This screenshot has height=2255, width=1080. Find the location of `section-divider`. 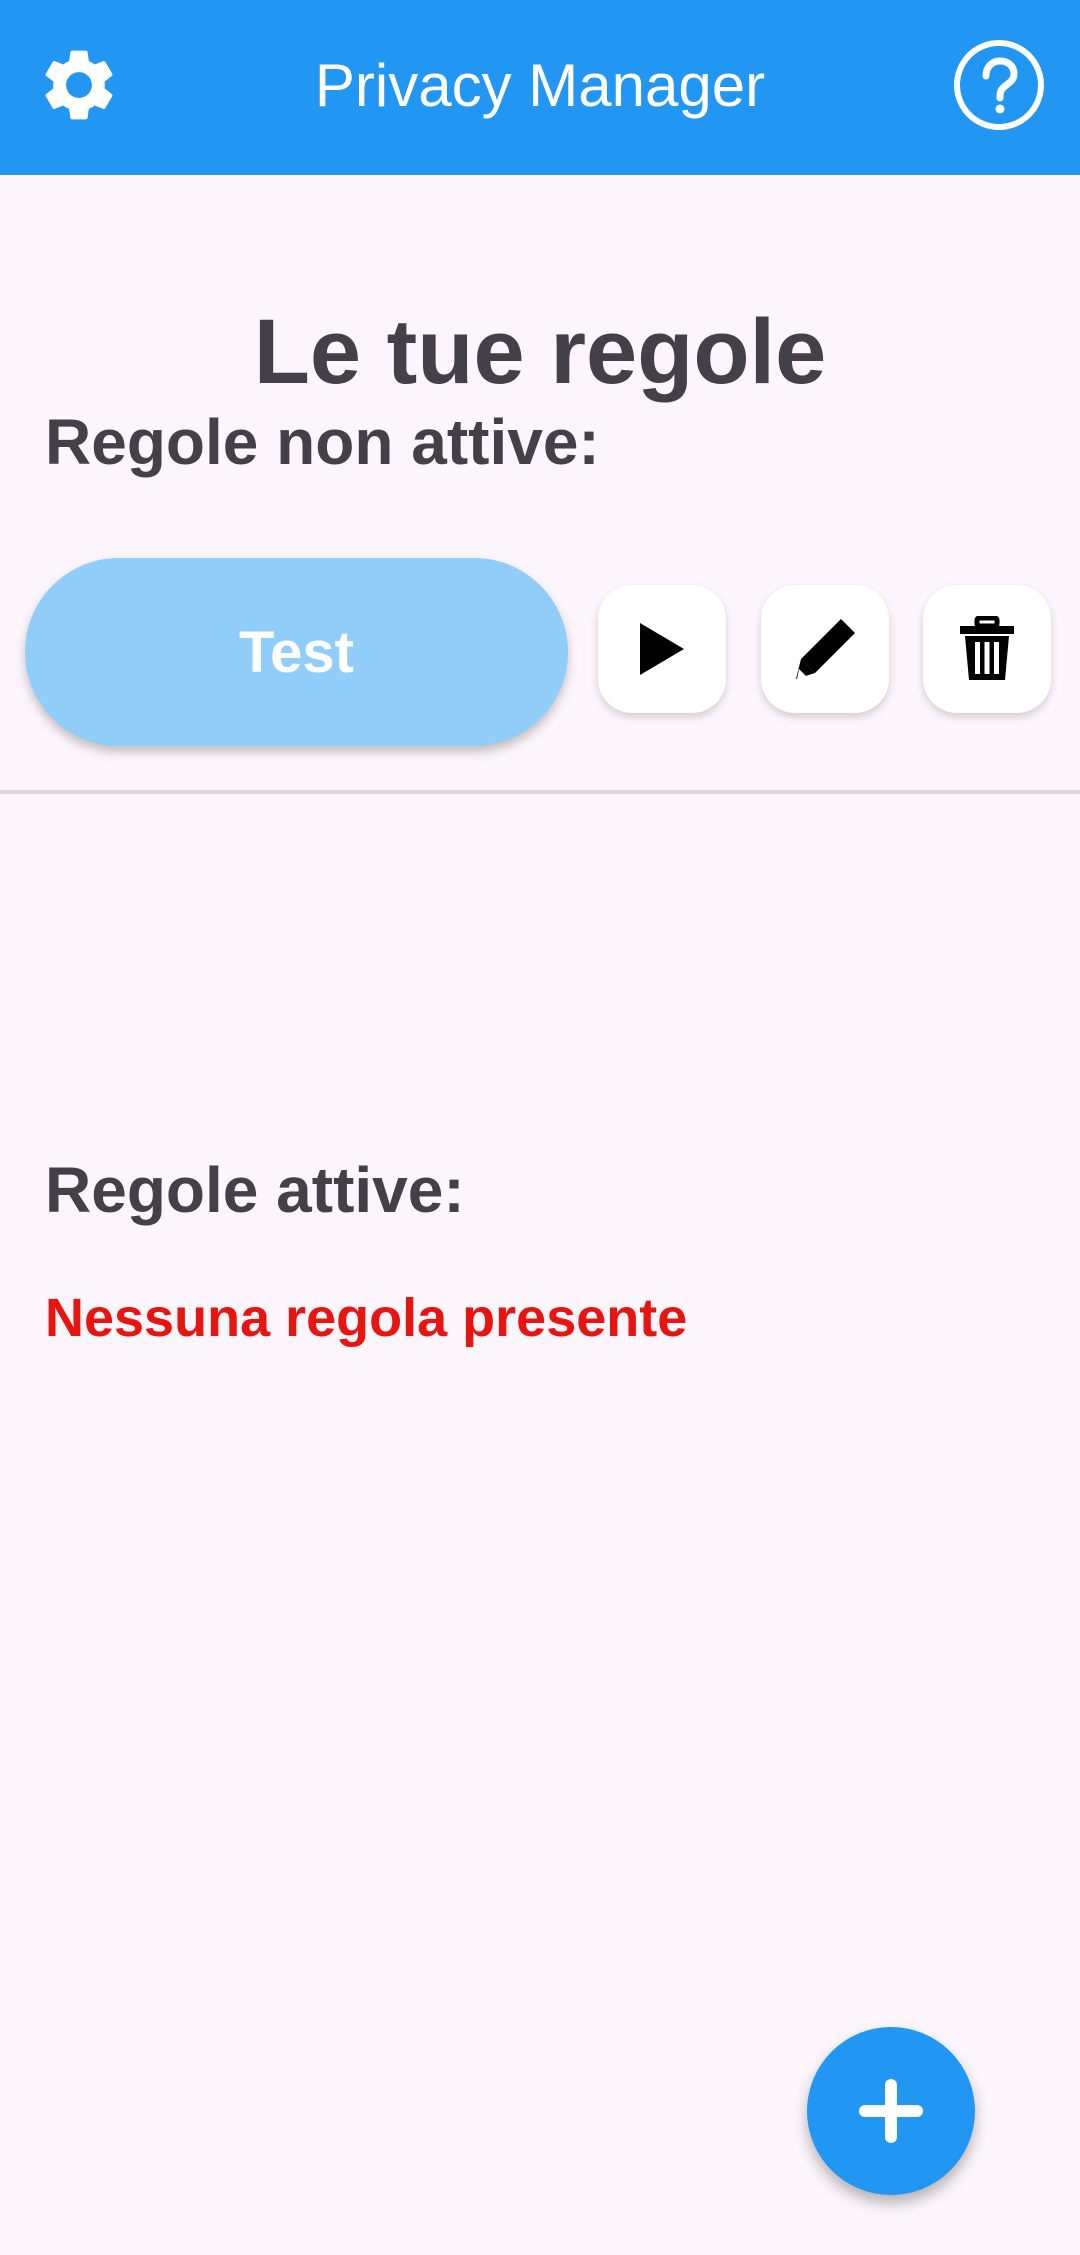

section-divider is located at coordinates (540, 792).